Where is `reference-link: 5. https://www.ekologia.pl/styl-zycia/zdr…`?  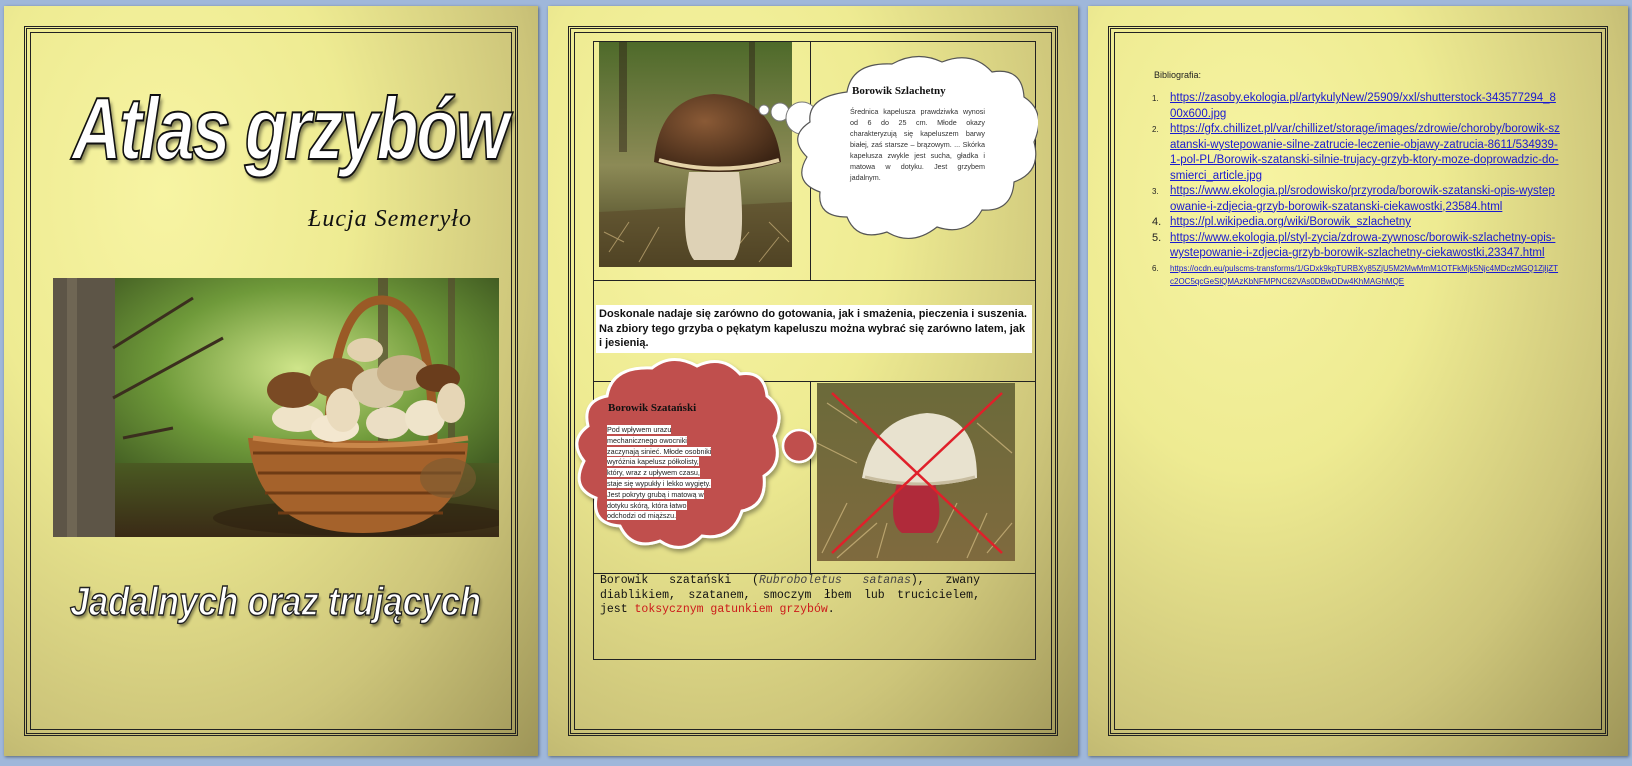
reference-link: 5. https://www.ekologia.pl/styl-zycia/zdr… is located at coordinates (1356, 246).